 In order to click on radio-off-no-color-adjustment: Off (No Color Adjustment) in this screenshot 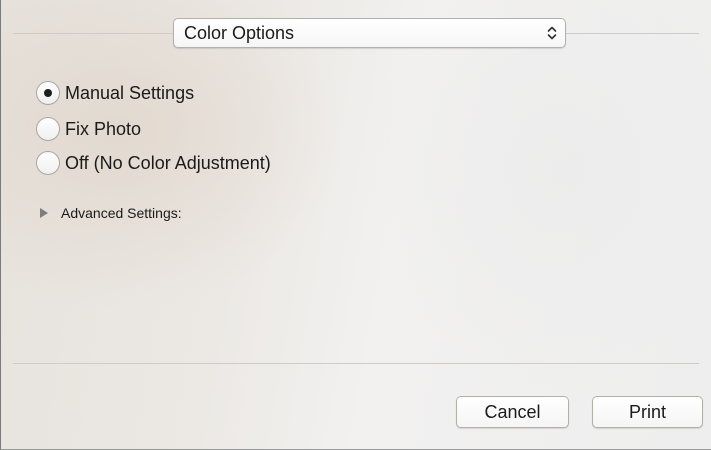, I will do `click(153, 163)`.